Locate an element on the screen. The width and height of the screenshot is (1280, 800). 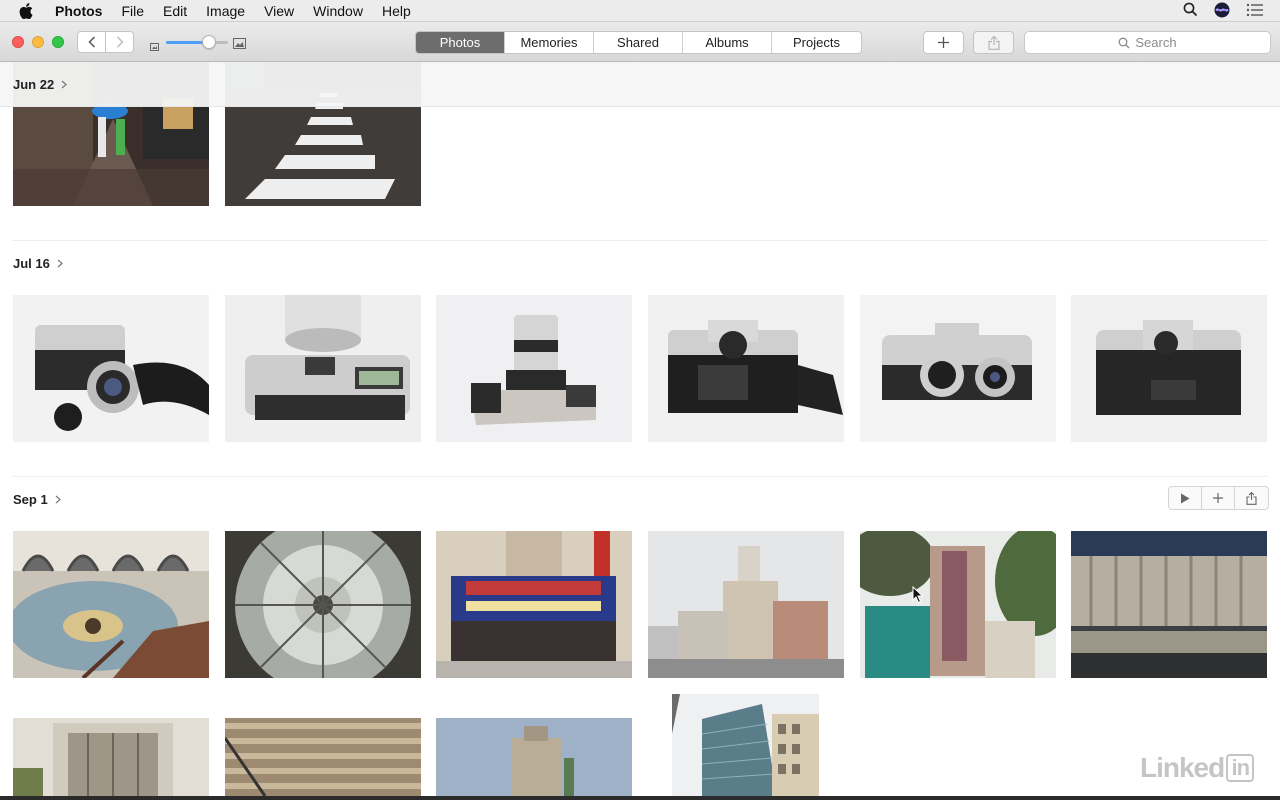
section-title: Jun 22 is located at coordinates (34, 84).